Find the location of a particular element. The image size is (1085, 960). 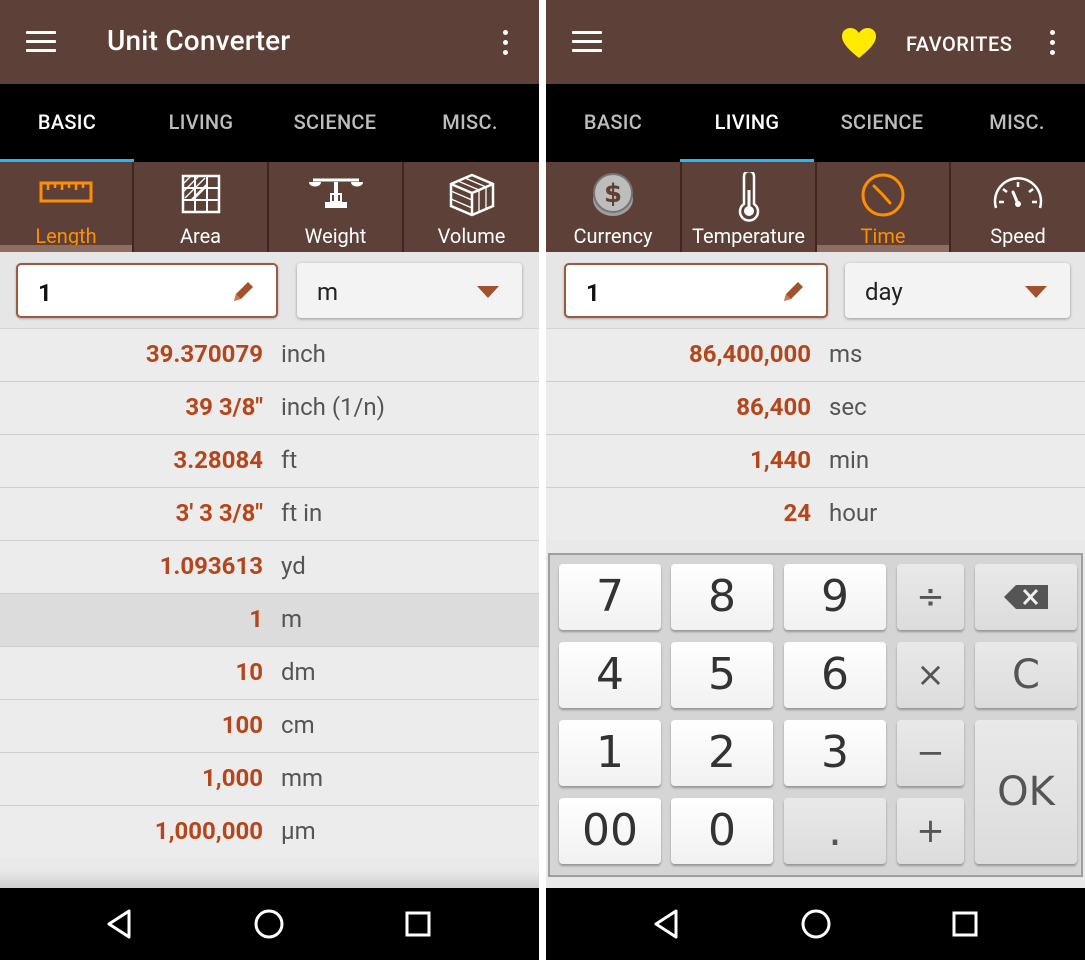

subcategory-weight: Weight is located at coordinates (336, 207).